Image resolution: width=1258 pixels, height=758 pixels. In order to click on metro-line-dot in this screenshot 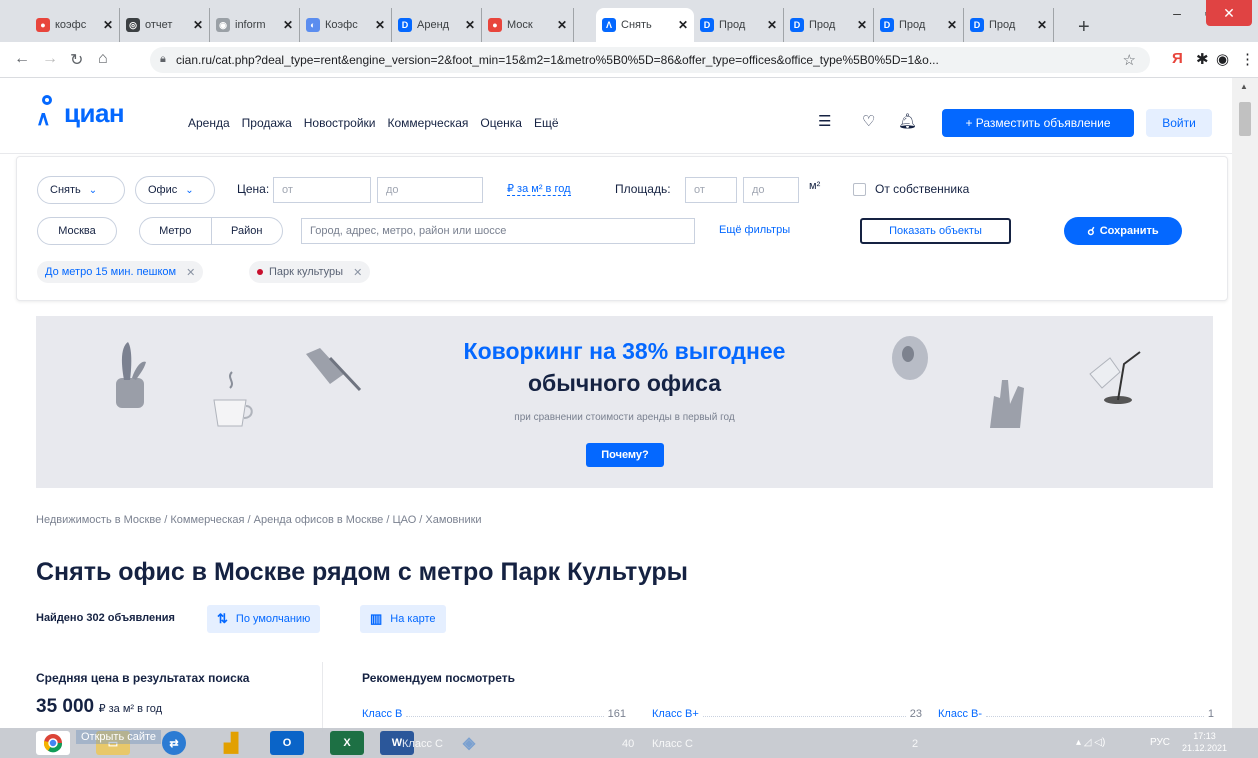, I will do `click(260, 272)`.